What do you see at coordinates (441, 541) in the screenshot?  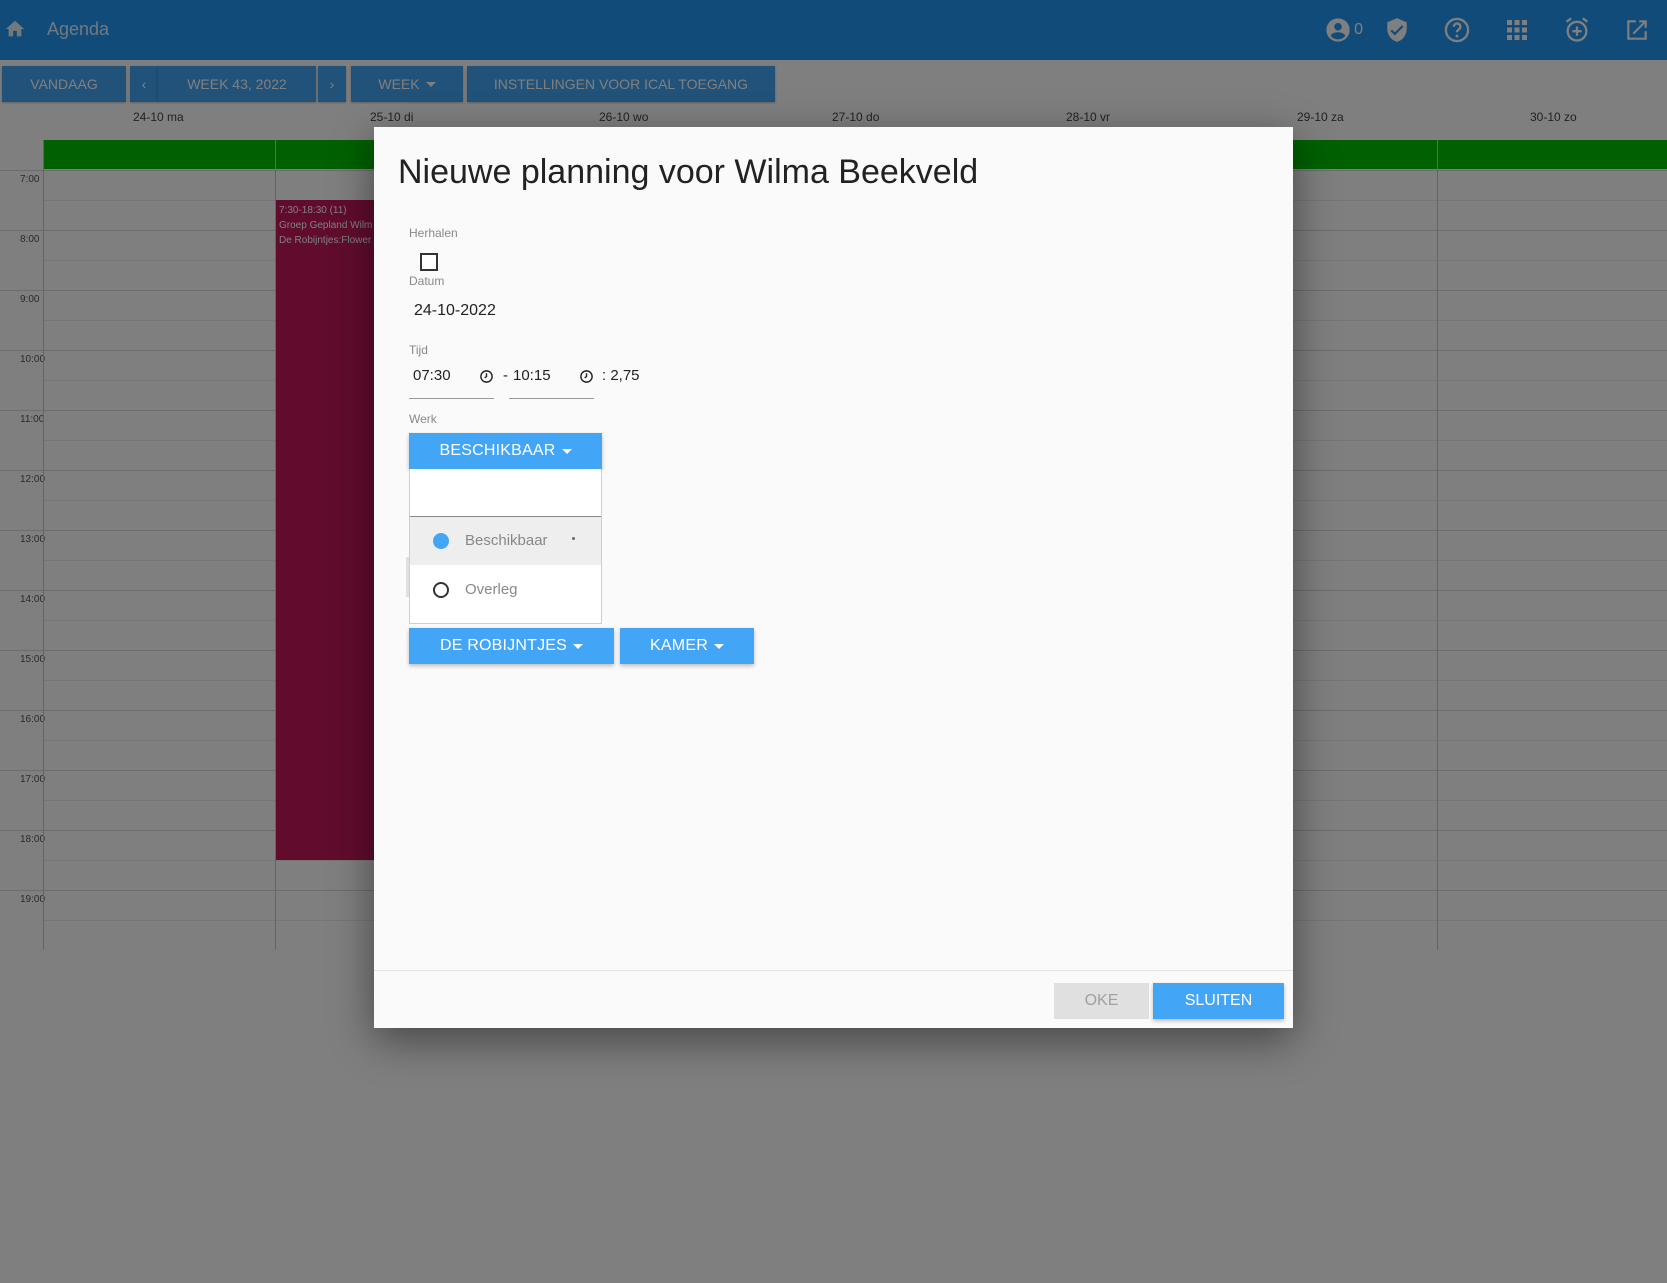 I see `radio-selected-icon` at bounding box center [441, 541].